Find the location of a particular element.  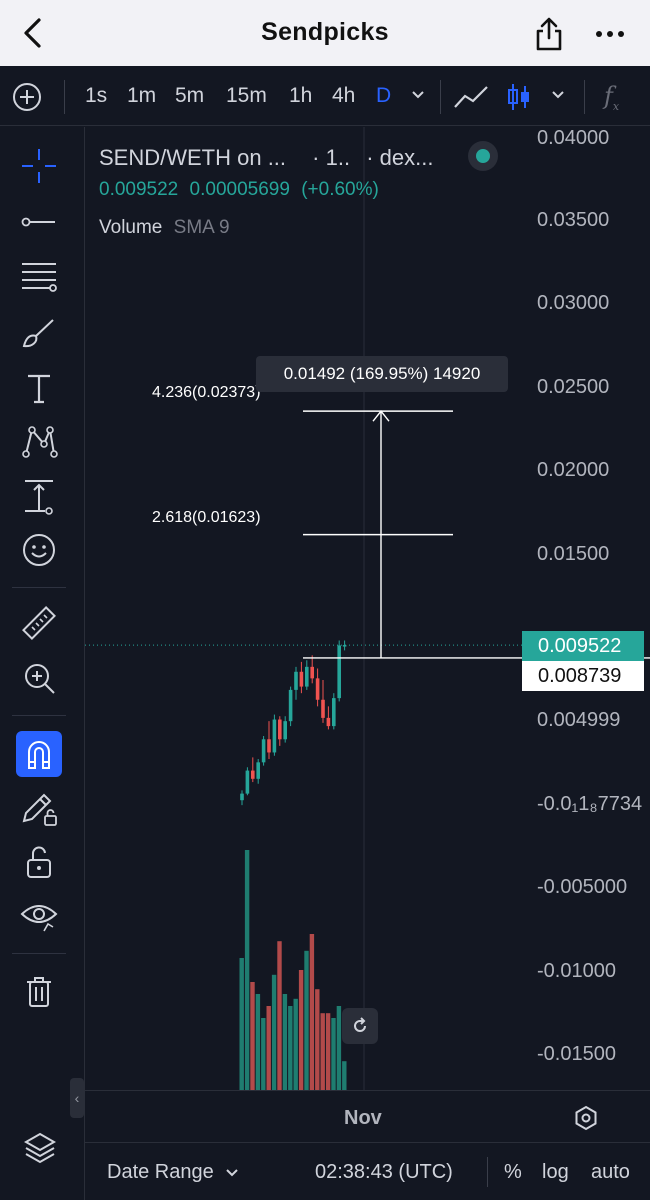

price-tick: 0.03500 is located at coordinates (573, 220).